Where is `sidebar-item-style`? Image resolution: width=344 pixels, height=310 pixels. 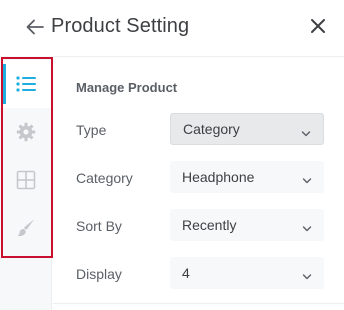
sidebar-item-style is located at coordinates (26, 228).